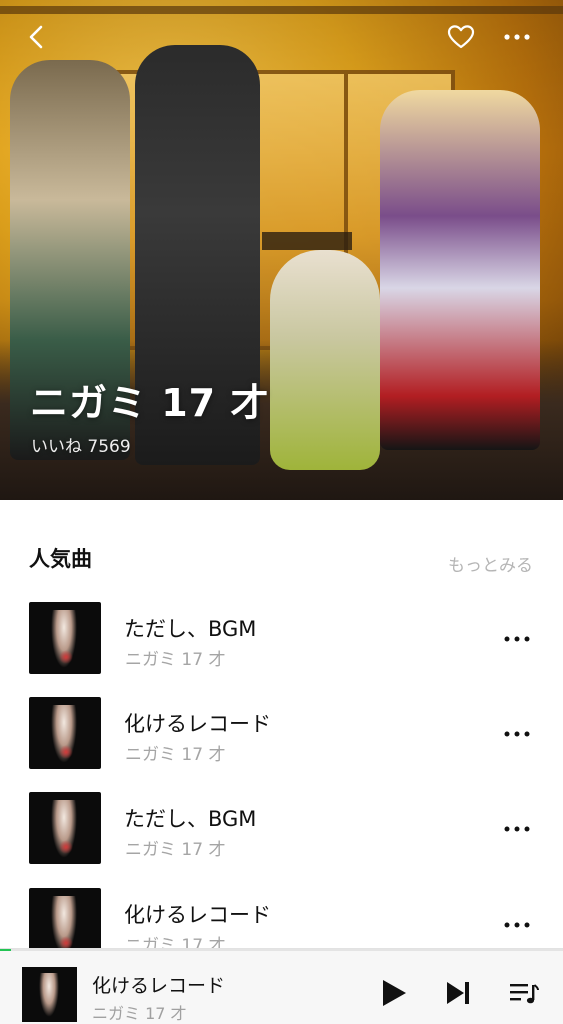 Image resolution: width=563 pixels, height=1024 pixels. I want to click on more-options-button, so click(517, 37).